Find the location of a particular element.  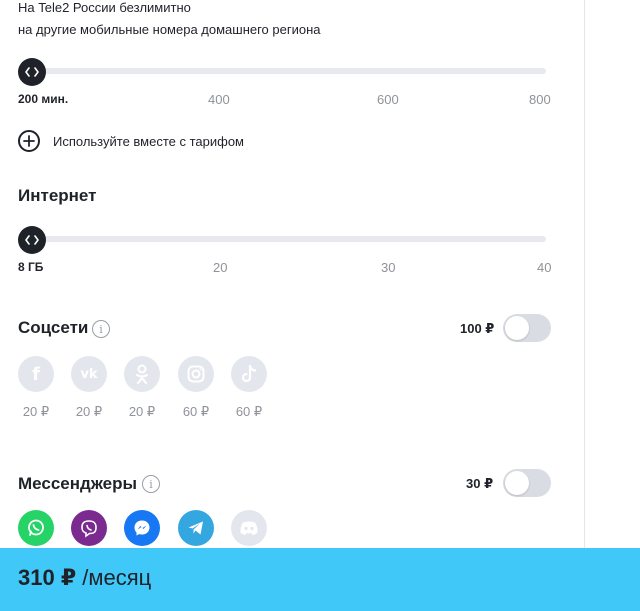

social-toggle is located at coordinates (527, 328).